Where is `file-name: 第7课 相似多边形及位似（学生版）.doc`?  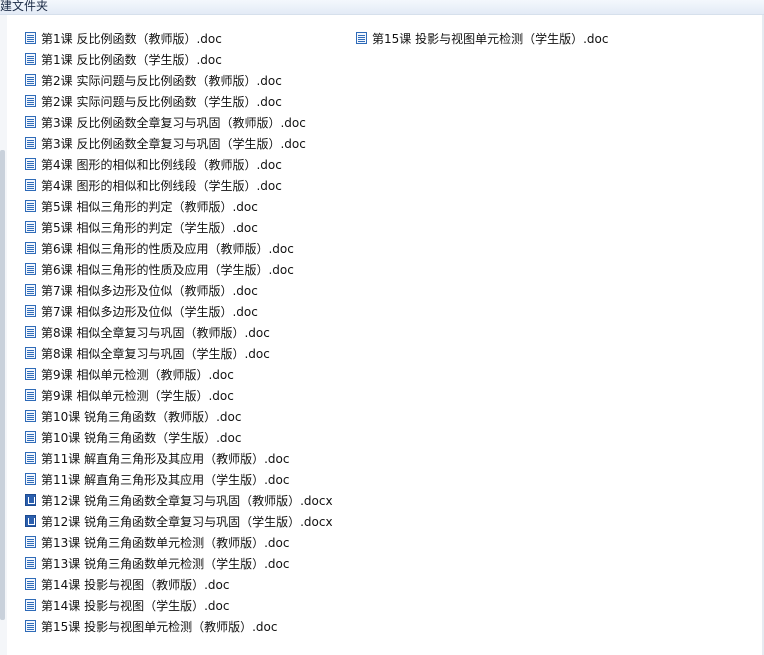 file-name: 第7课 相似多边形及位似（学生版）.doc is located at coordinates (149, 311).